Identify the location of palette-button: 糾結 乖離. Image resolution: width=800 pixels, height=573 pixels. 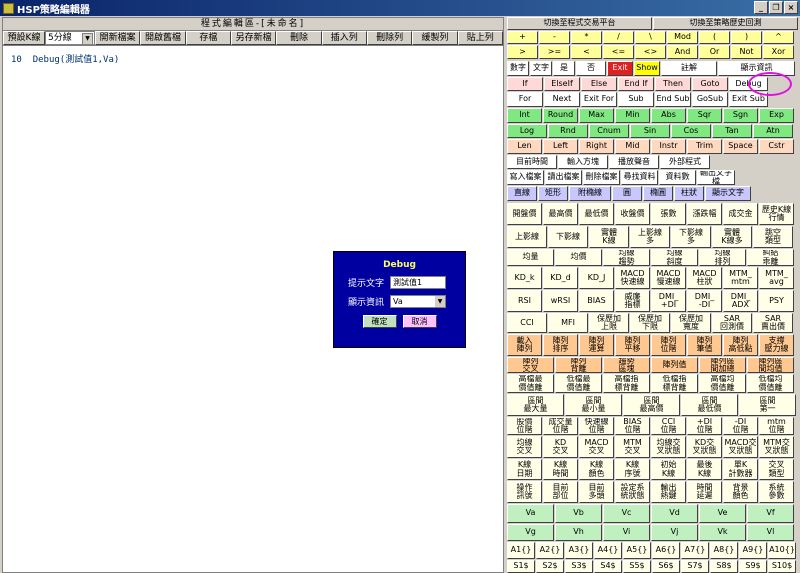
(770, 257).